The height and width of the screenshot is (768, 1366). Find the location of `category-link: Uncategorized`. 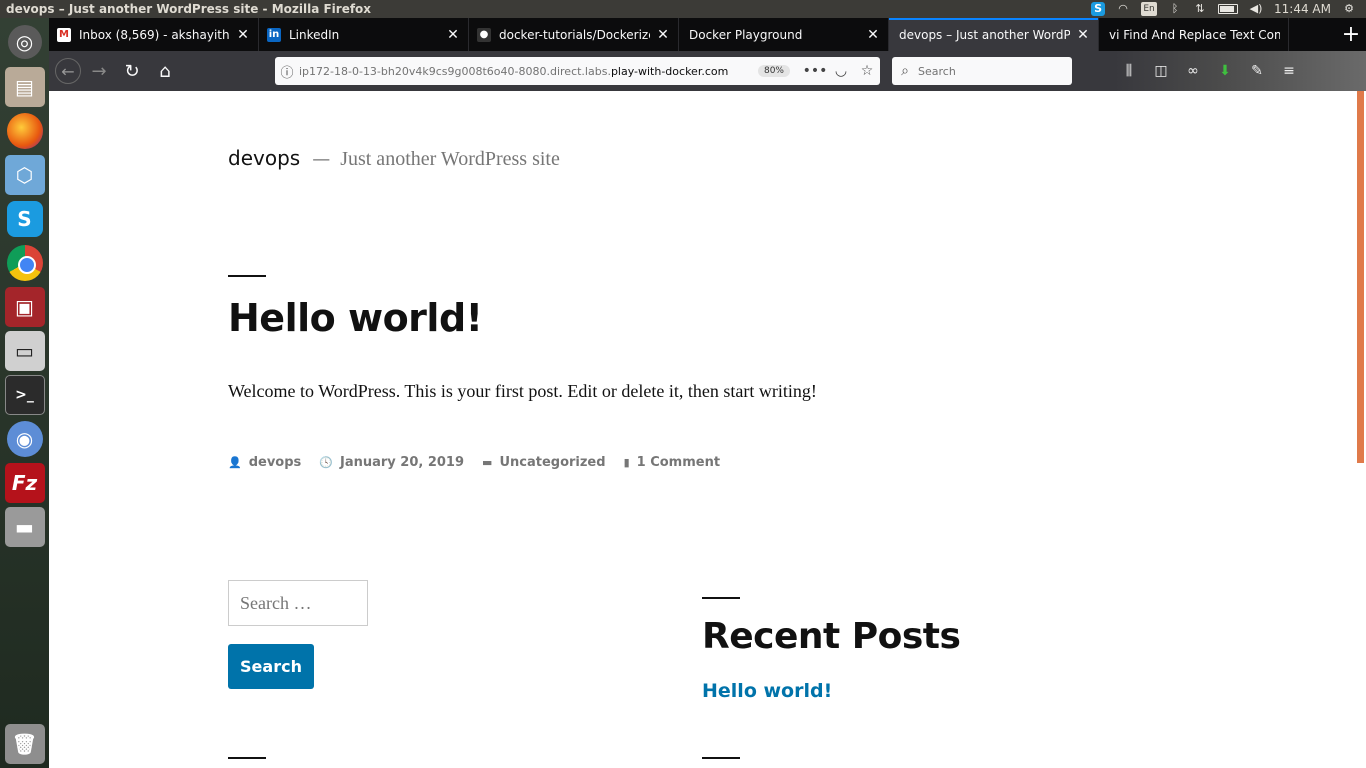

category-link: Uncategorized is located at coordinates (552, 462).